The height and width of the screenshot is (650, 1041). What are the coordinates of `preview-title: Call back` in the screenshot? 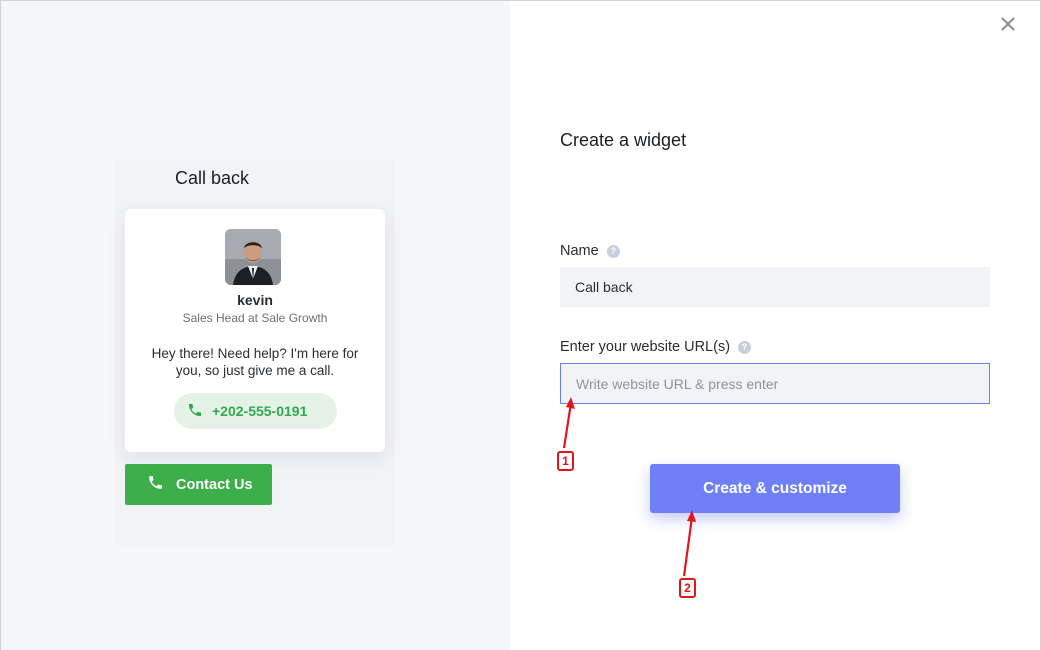 It's located at (212, 178).